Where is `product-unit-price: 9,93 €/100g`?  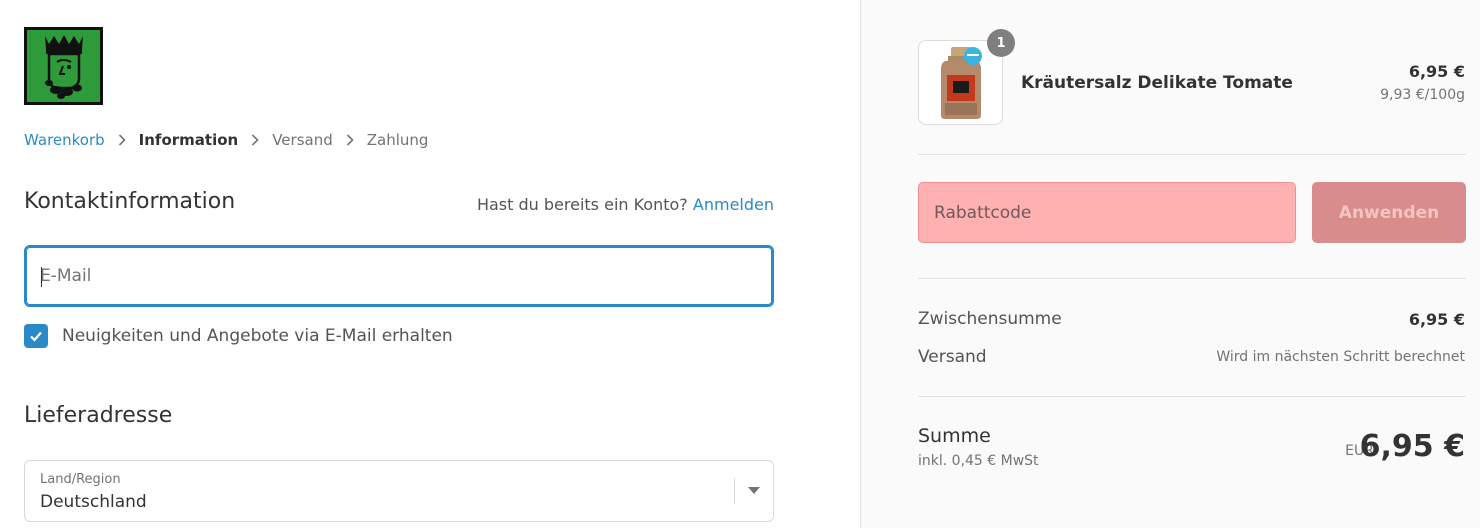 product-unit-price: 9,93 €/100g is located at coordinates (1422, 95).